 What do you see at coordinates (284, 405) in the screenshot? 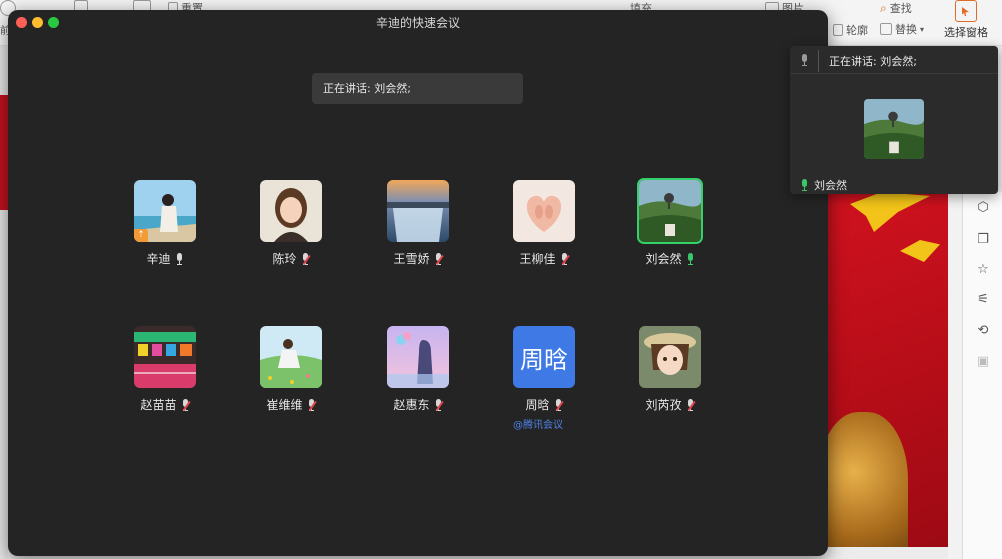
I see `participant-name: 崔维维` at bounding box center [284, 405].